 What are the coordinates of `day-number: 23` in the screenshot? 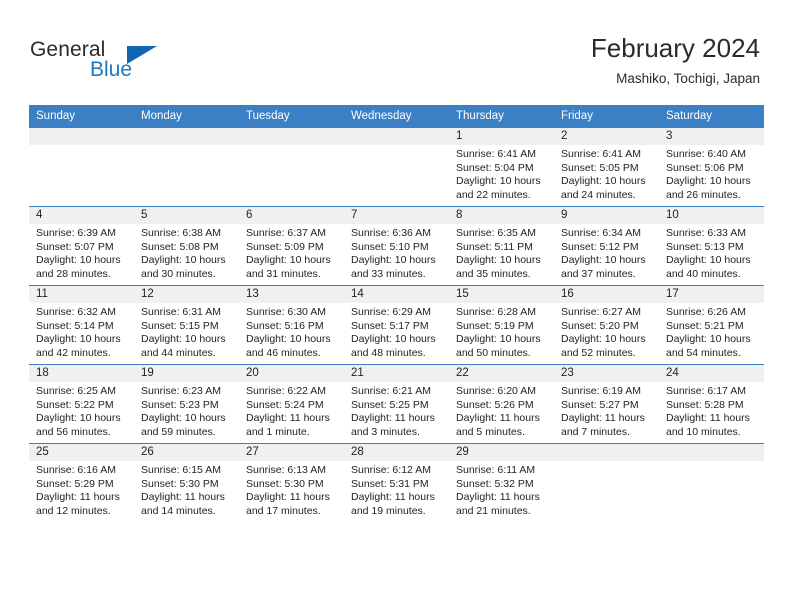 It's located at (606, 373).